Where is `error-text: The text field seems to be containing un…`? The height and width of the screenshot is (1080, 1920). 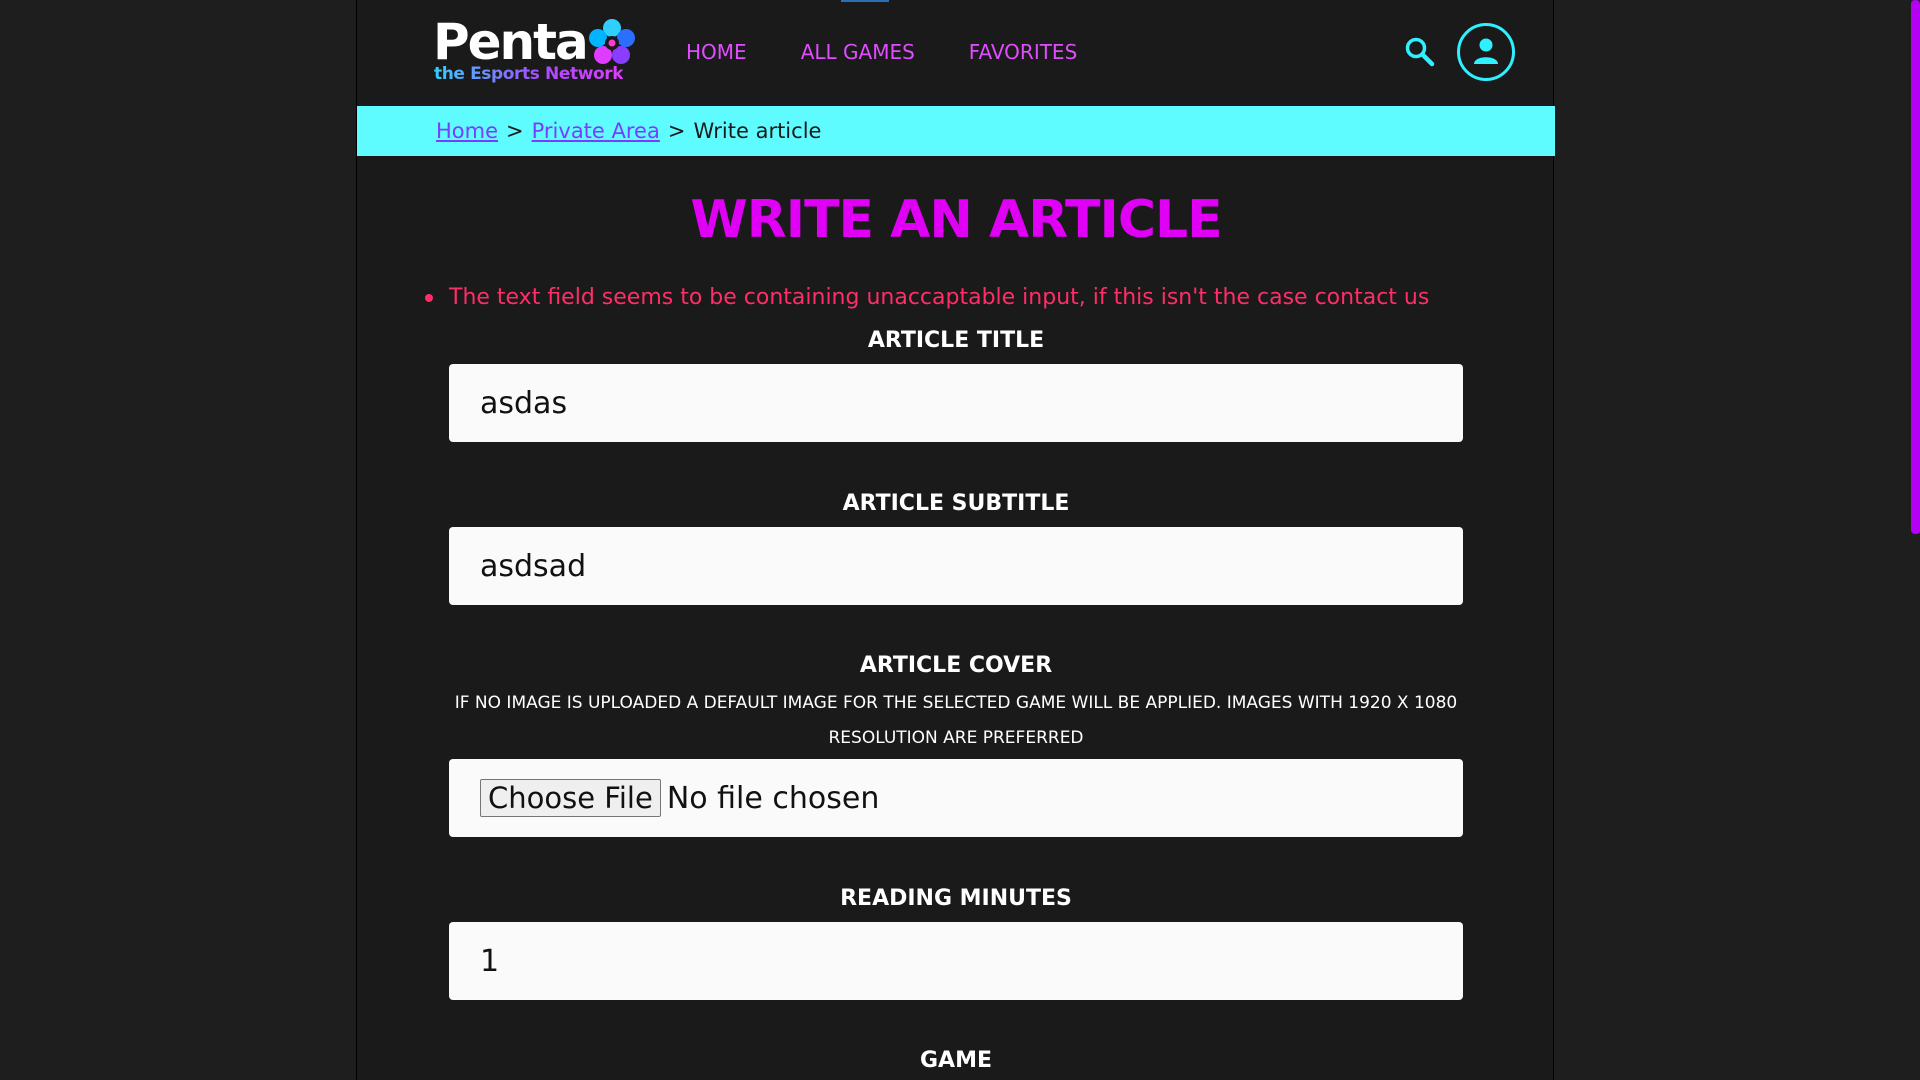
error-text: The text field seems to be containing un… is located at coordinates (939, 297).